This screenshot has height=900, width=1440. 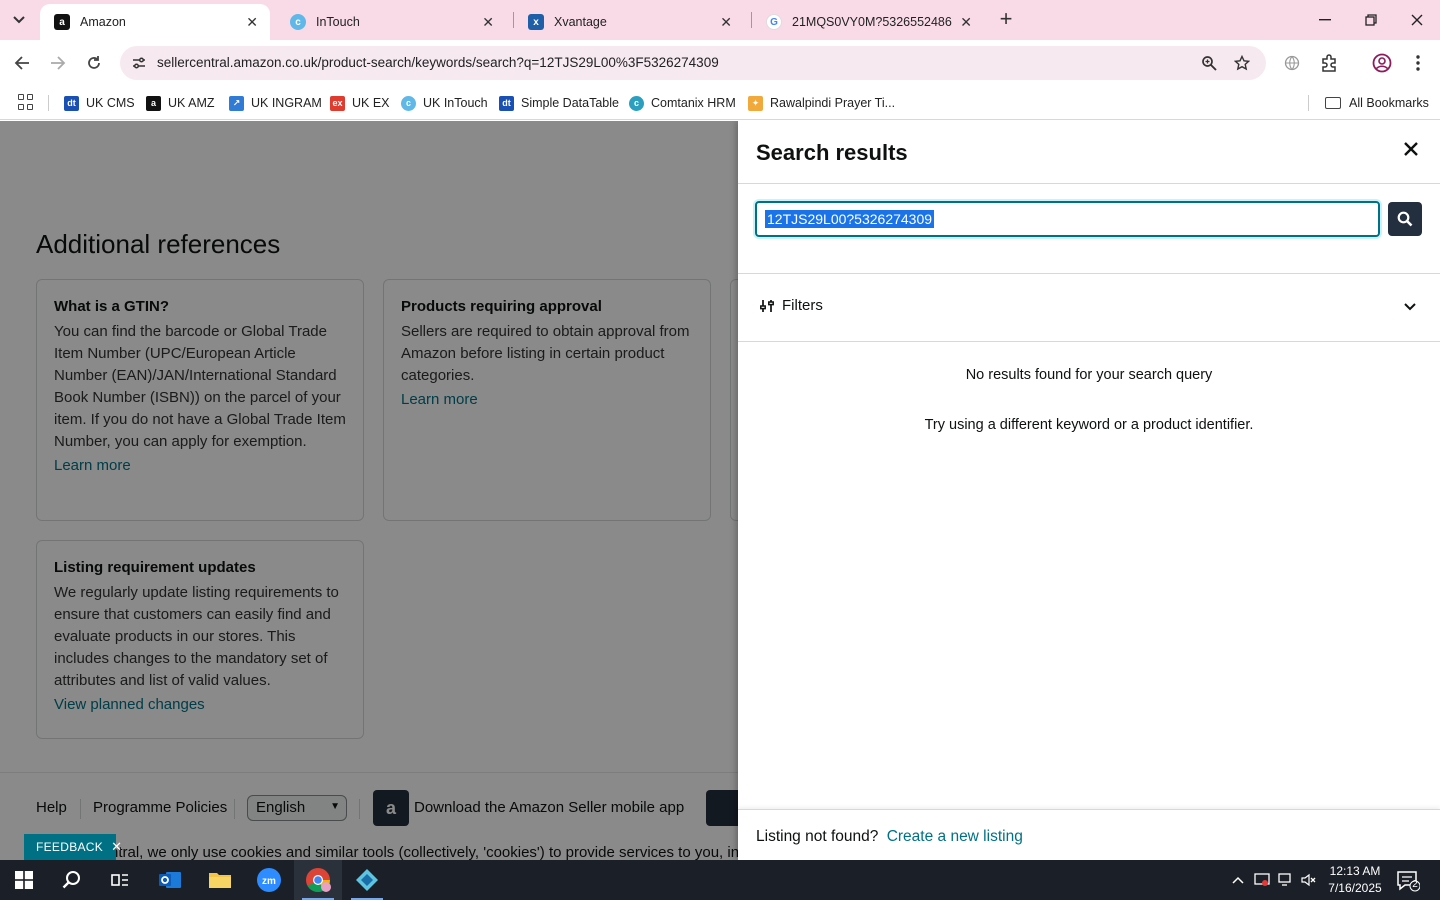 What do you see at coordinates (62, 22) in the screenshot?
I see `amazon-a-icon: a` at bounding box center [62, 22].